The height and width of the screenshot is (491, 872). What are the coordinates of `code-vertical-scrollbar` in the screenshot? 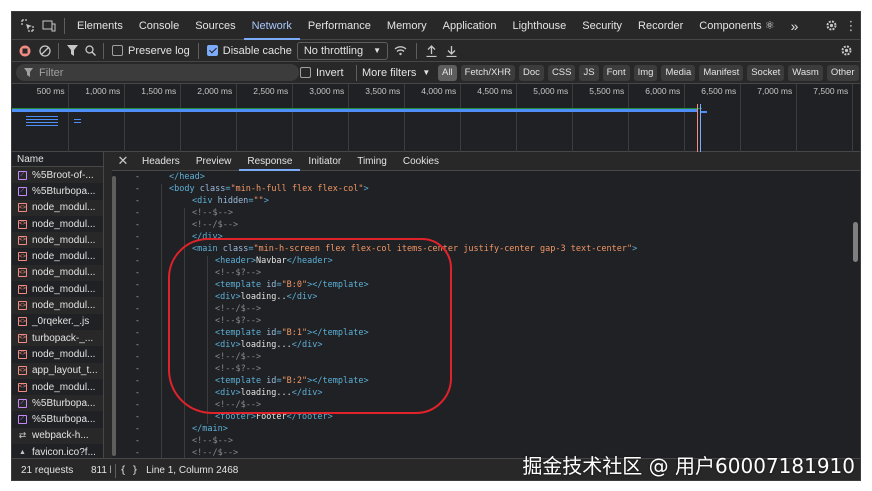 It's located at (855, 242).